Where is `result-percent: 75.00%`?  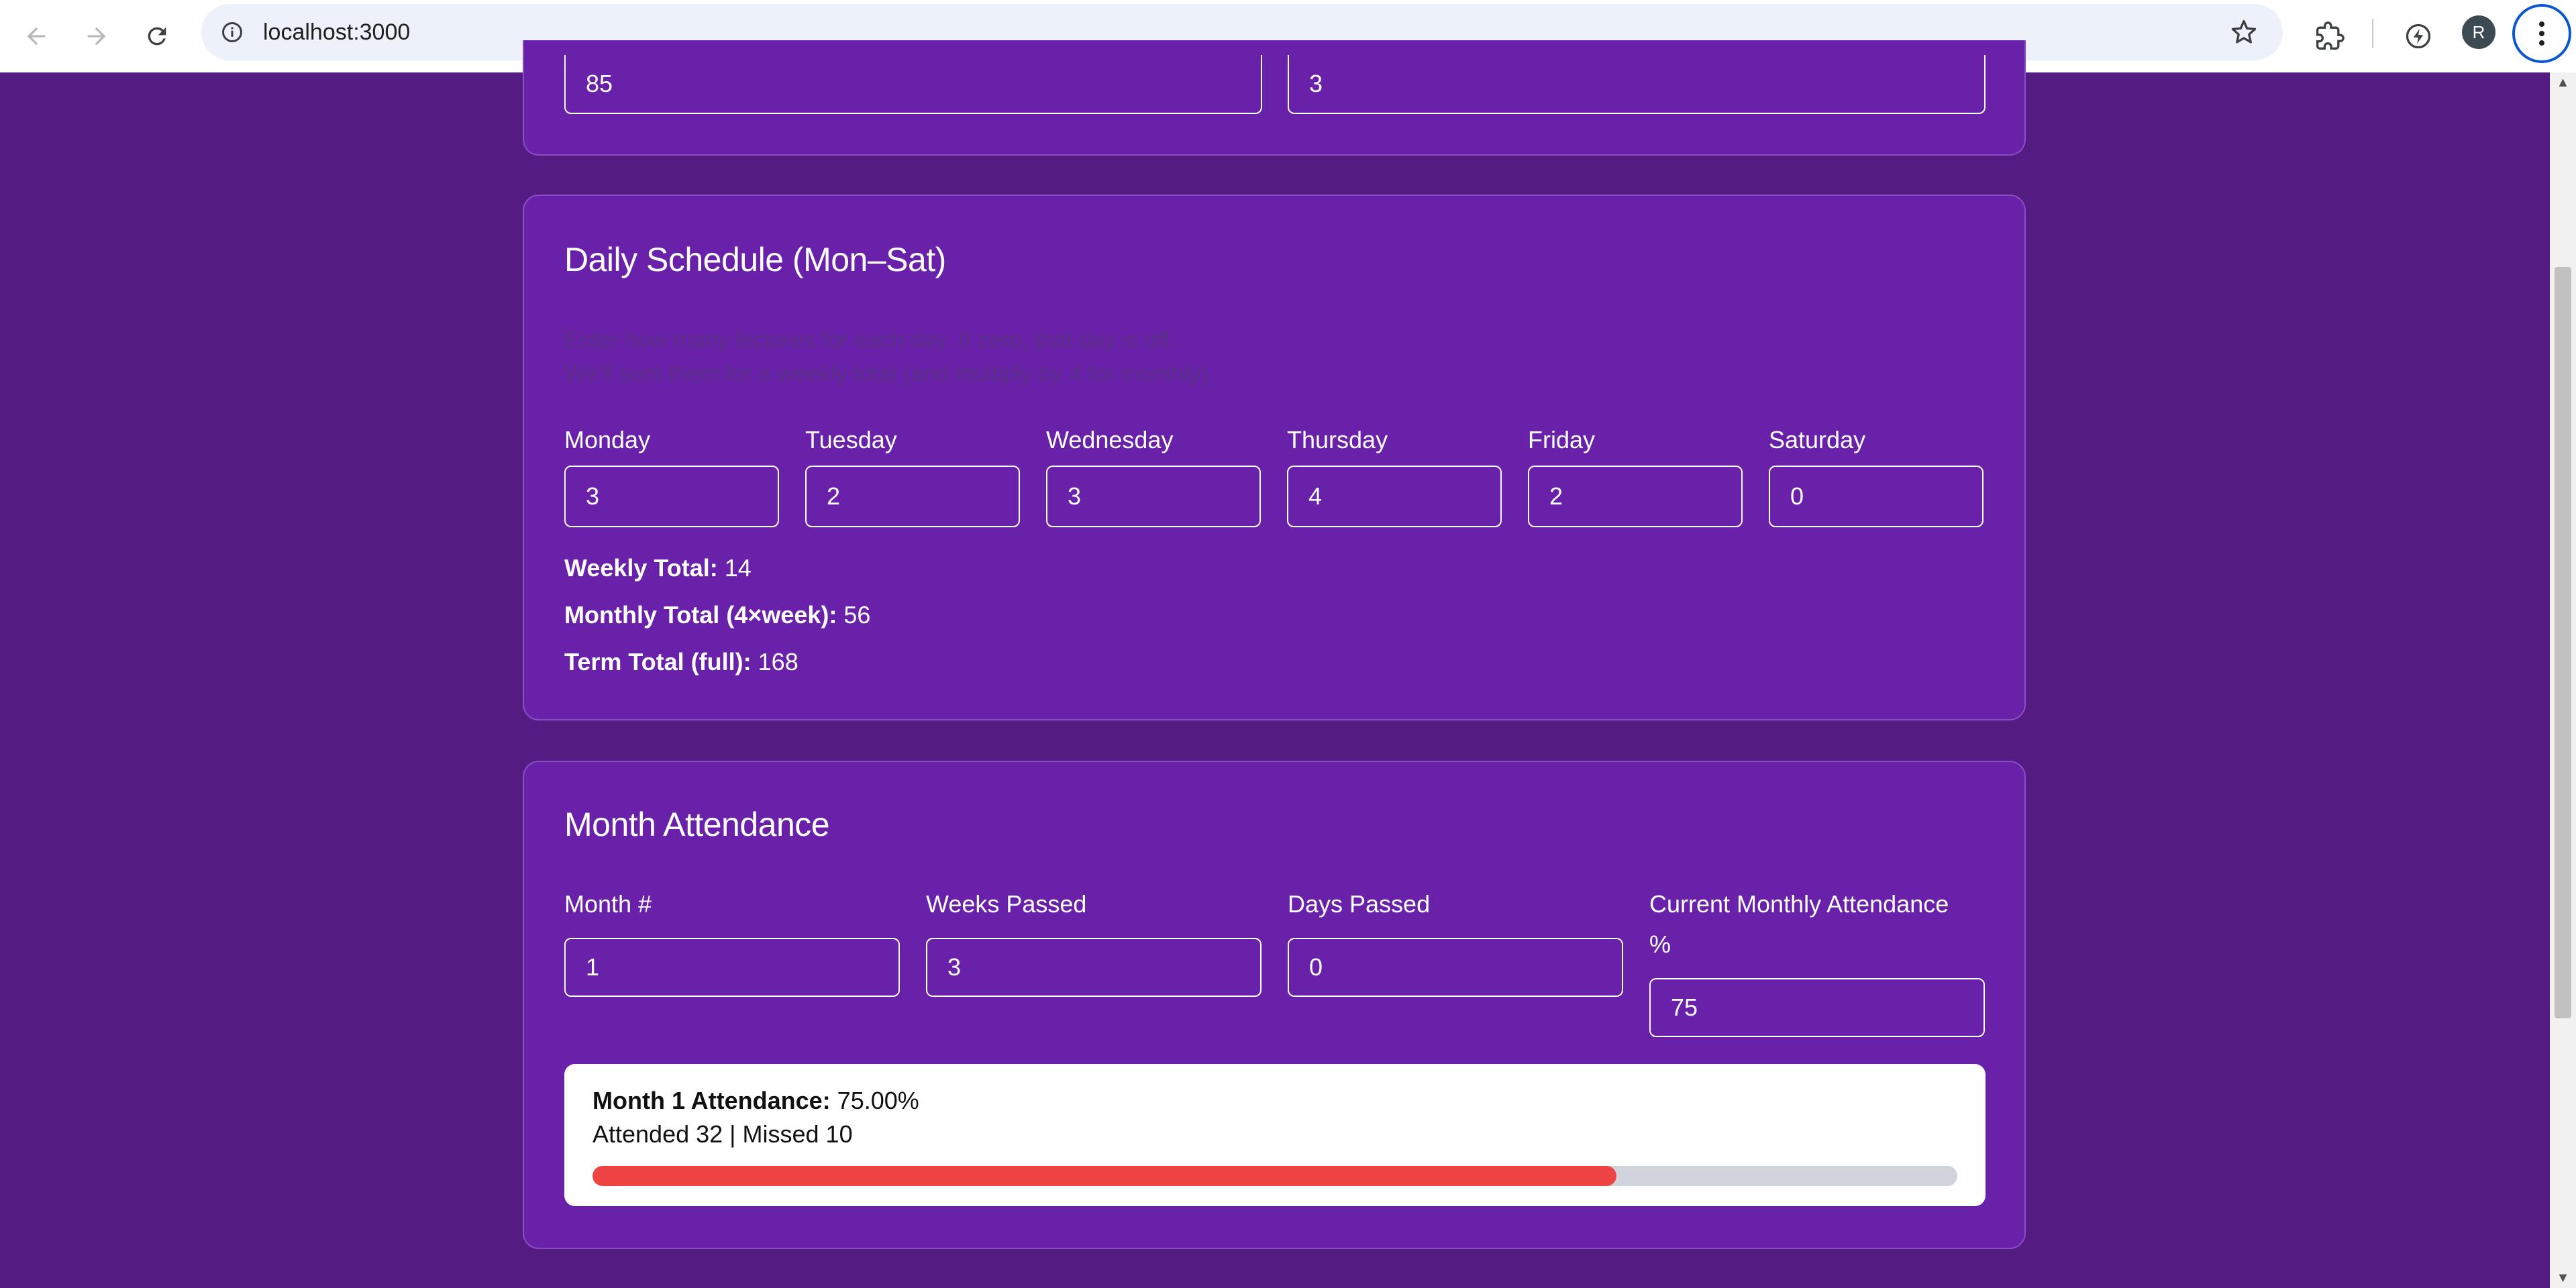
result-percent: 75.00% is located at coordinates (878, 1100).